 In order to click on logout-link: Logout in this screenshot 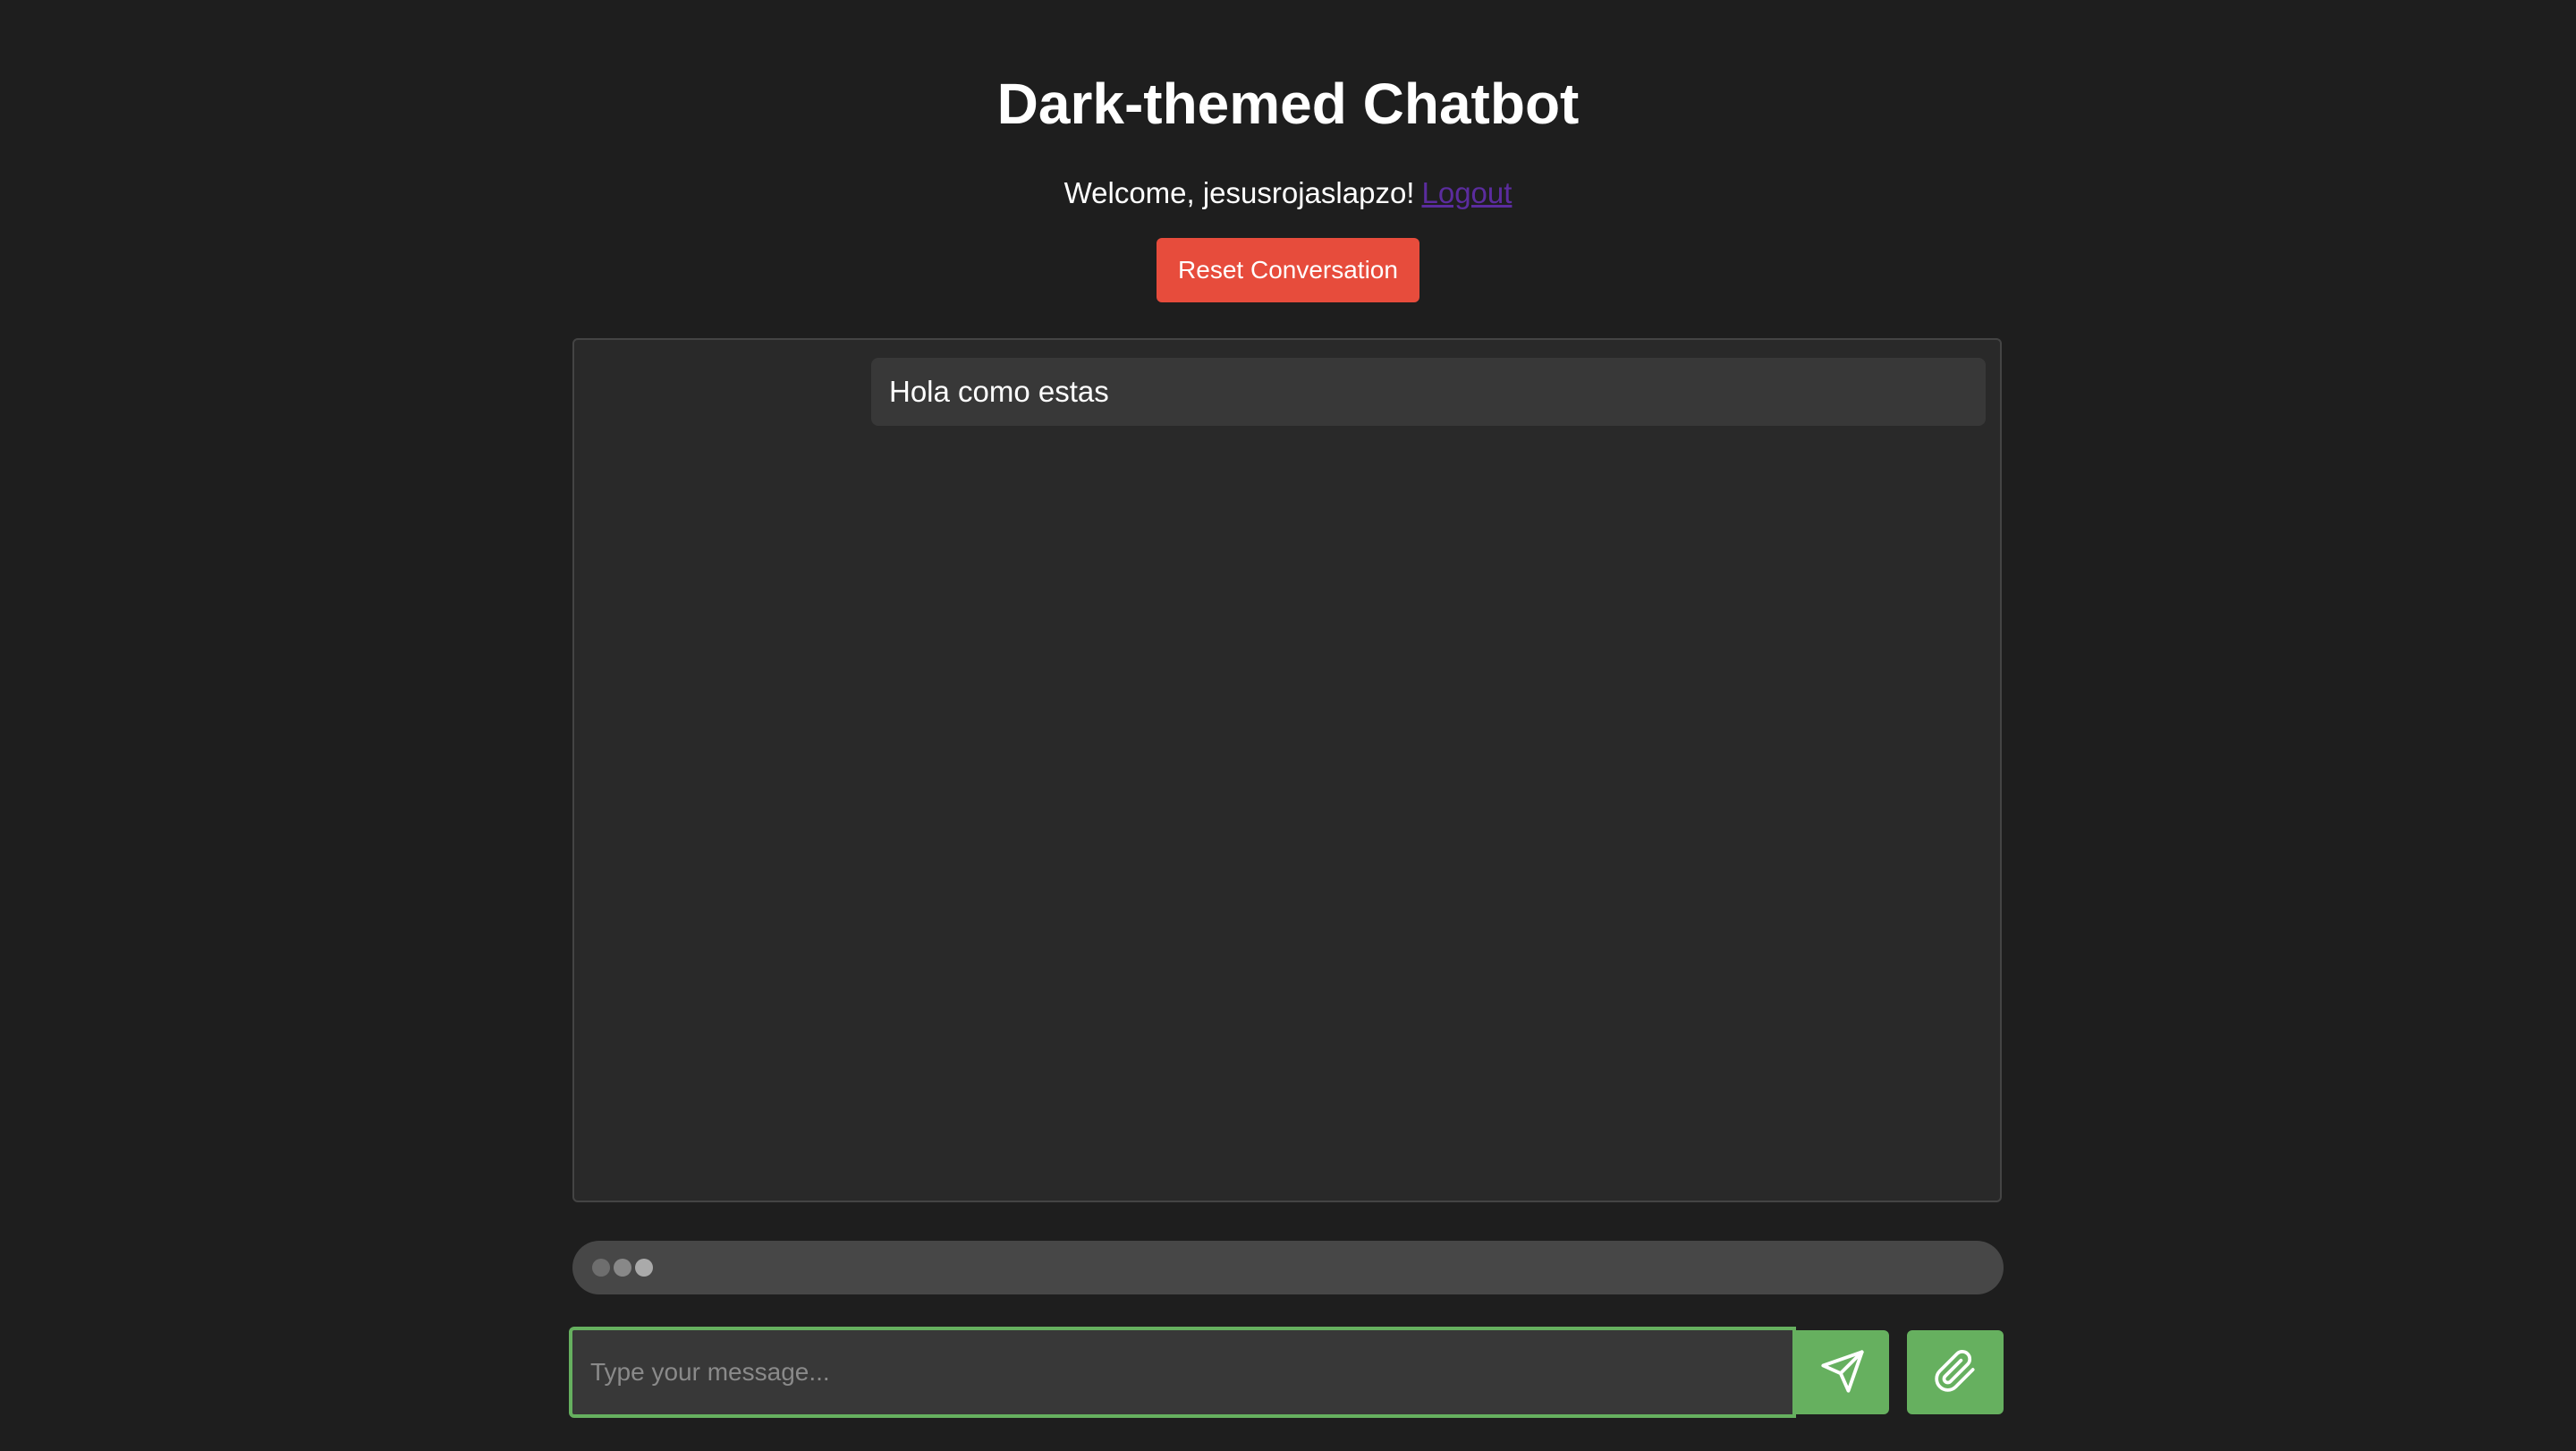, I will do `click(1466, 192)`.